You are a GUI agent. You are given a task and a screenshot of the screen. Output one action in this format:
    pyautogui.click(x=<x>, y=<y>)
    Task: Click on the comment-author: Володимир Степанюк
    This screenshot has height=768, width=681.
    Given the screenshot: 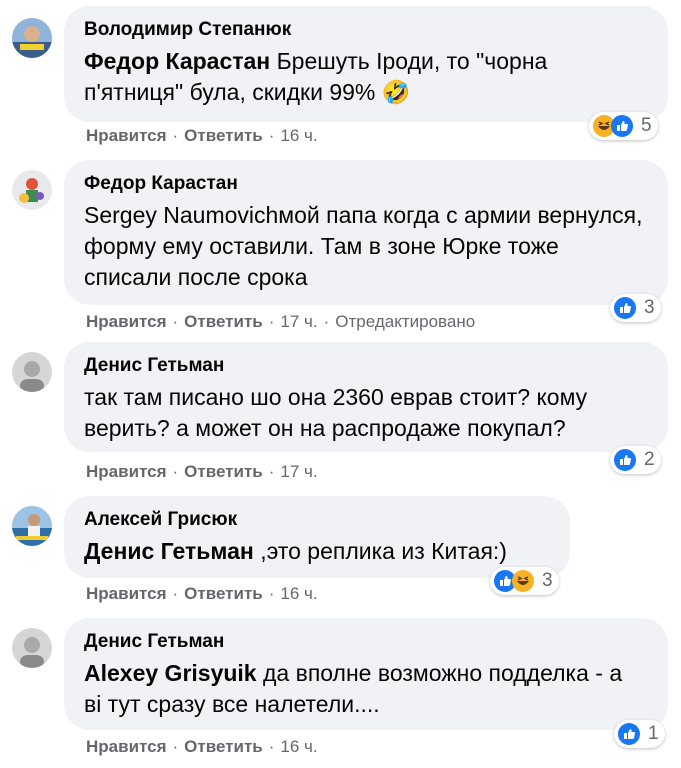 What is the action you would take?
    pyautogui.click(x=364, y=30)
    